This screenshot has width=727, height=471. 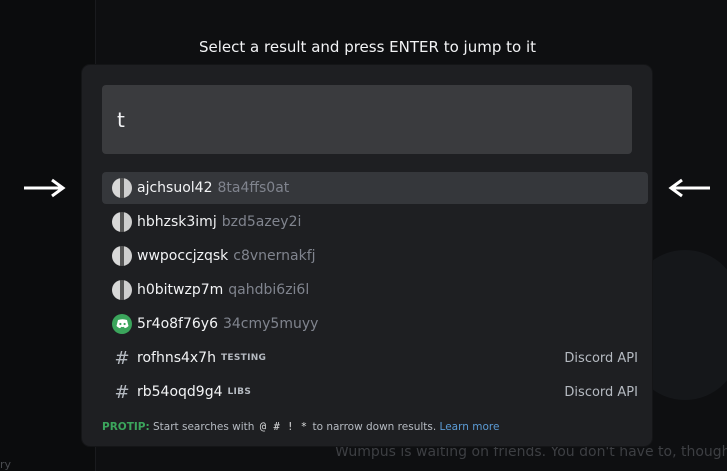 I want to click on result-item: # rofhns4x7h TESTING Discord API, so click(x=375, y=358).